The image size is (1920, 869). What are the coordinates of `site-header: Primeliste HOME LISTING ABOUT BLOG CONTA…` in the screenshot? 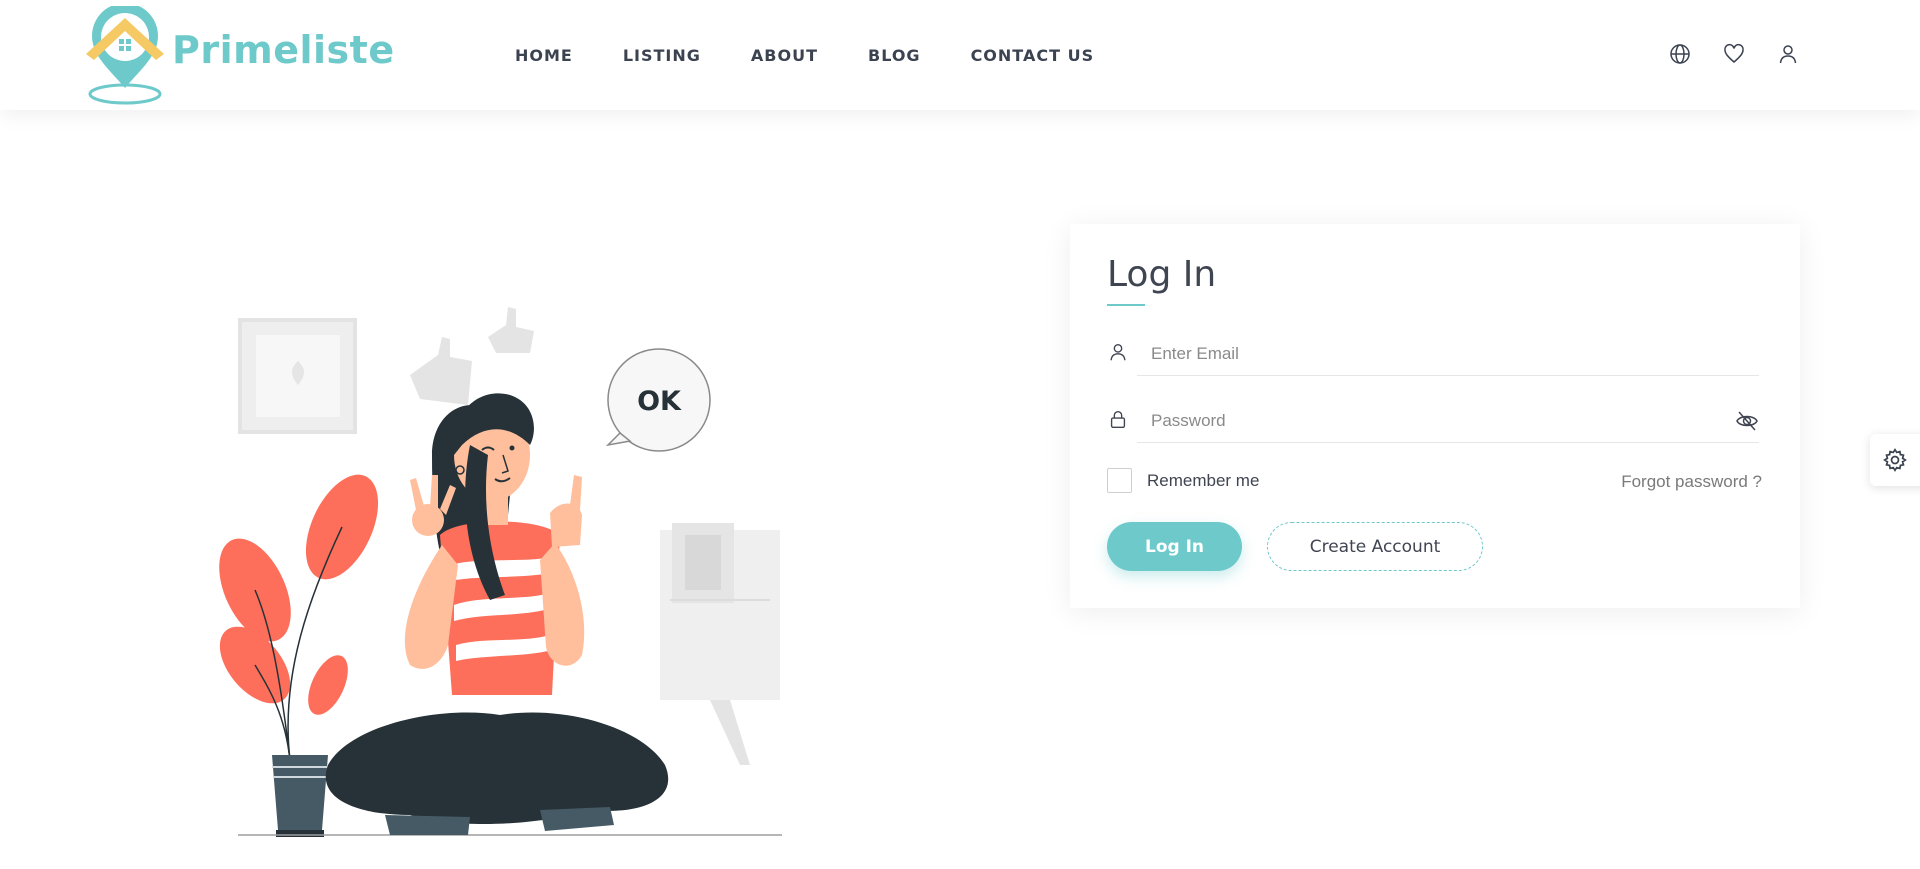 It's located at (960, 55).